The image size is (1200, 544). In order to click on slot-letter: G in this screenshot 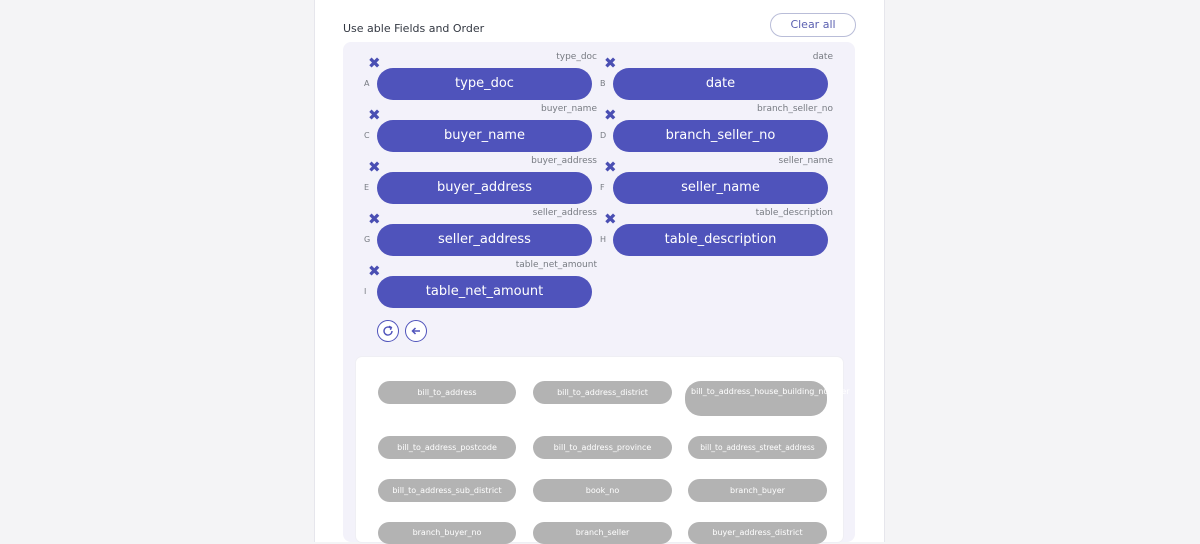, I will do `click(367, 239)`.